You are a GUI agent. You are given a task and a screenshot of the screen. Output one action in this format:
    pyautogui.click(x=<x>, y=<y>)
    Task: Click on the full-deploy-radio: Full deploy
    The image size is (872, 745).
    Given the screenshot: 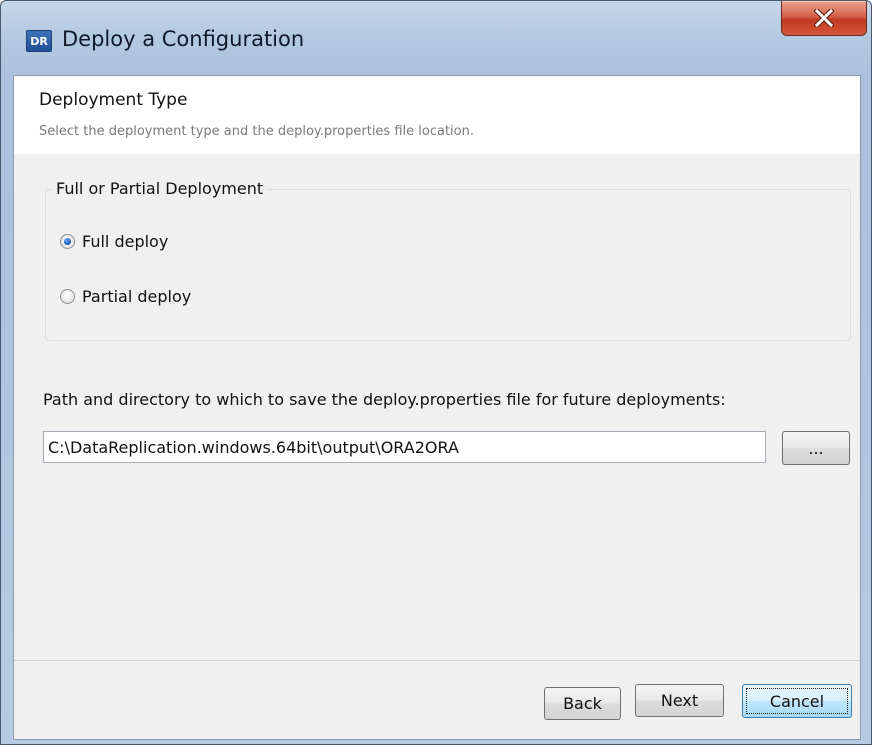 What is the action you would take?
    pyautogui.click(x=114, y=241)
    